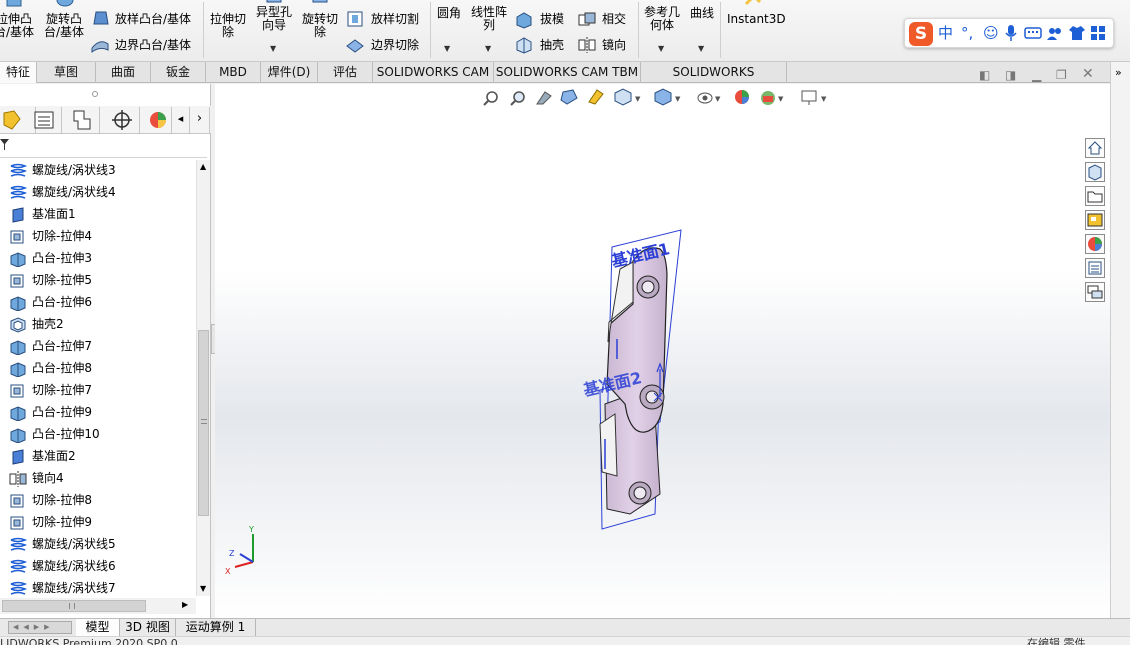 The height and width of the screenshot is (645, 1130). What do you see at coordinates (15, 5) in the screenshot?
I see `extrude-boss-icon` at bounding box center [15, 5].